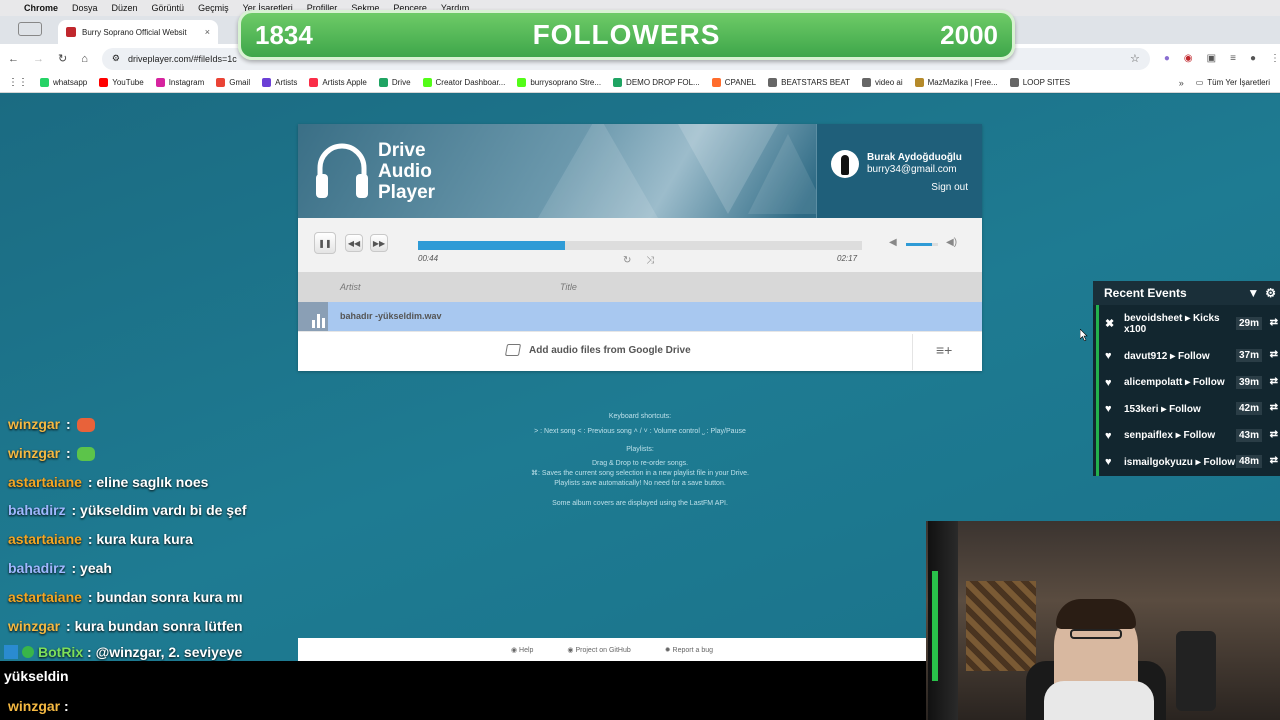 The image size is (1280, 720). I want to click on settings-icon: ⚙, so click(1270, 293).